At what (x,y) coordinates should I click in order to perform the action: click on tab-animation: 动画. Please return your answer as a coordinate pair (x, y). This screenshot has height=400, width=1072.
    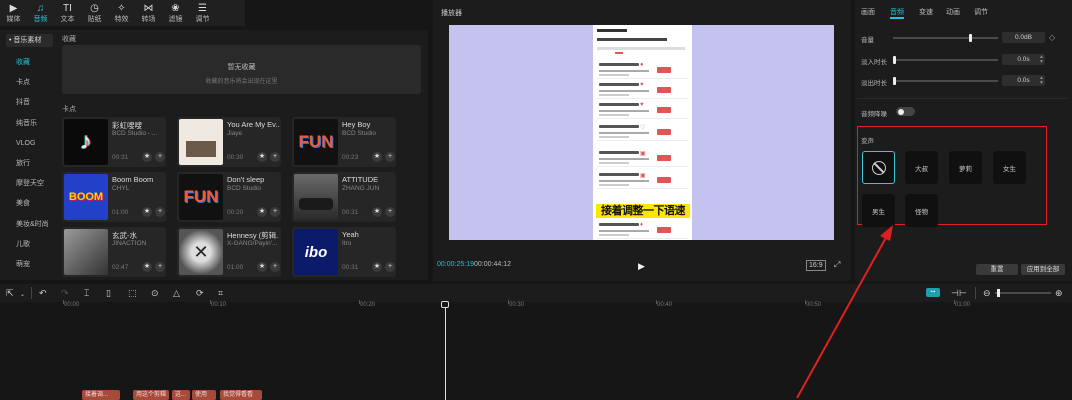
    Looking at the image, I should click on (953, 12).